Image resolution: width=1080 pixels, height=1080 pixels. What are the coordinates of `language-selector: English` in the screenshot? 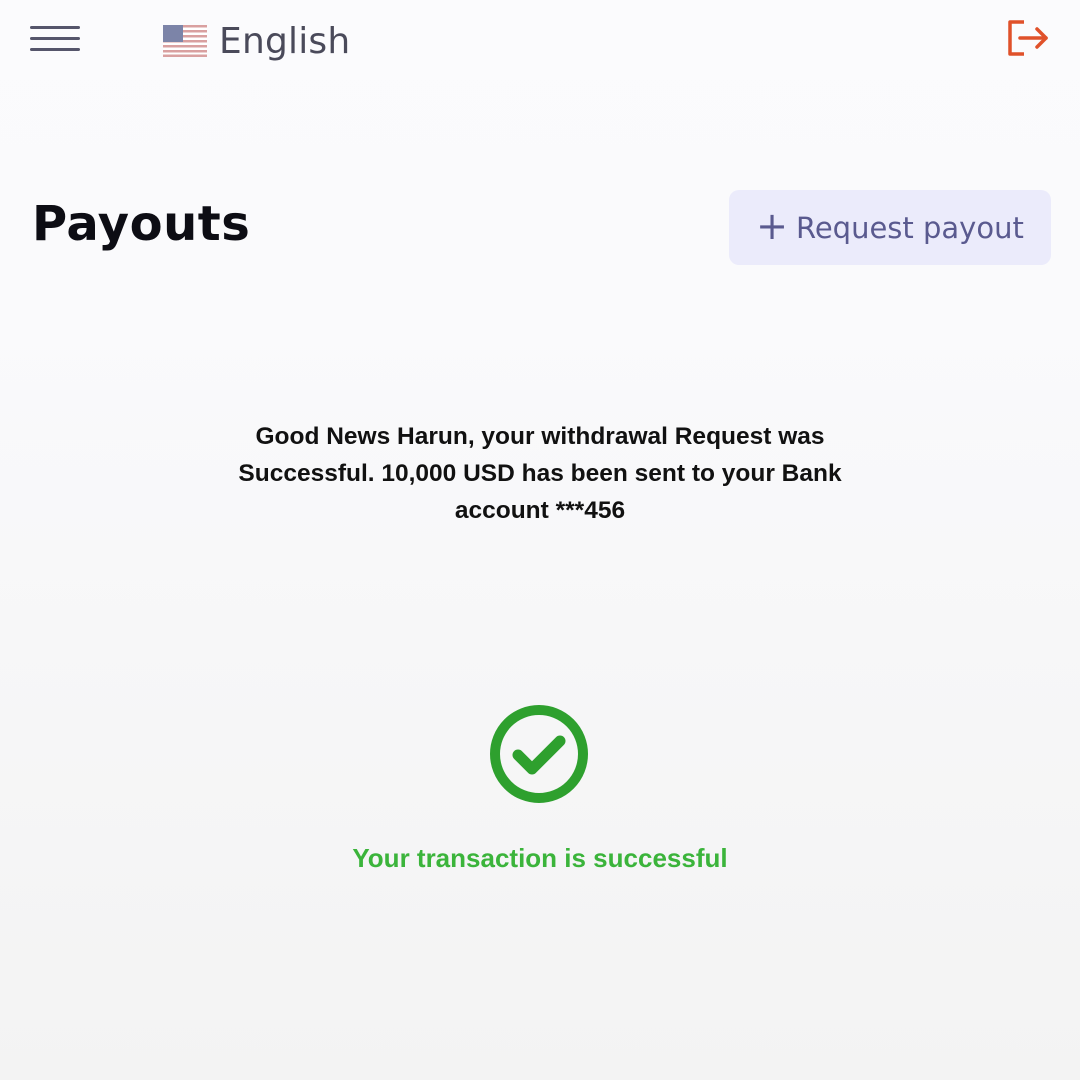 It's located at (256, 41).